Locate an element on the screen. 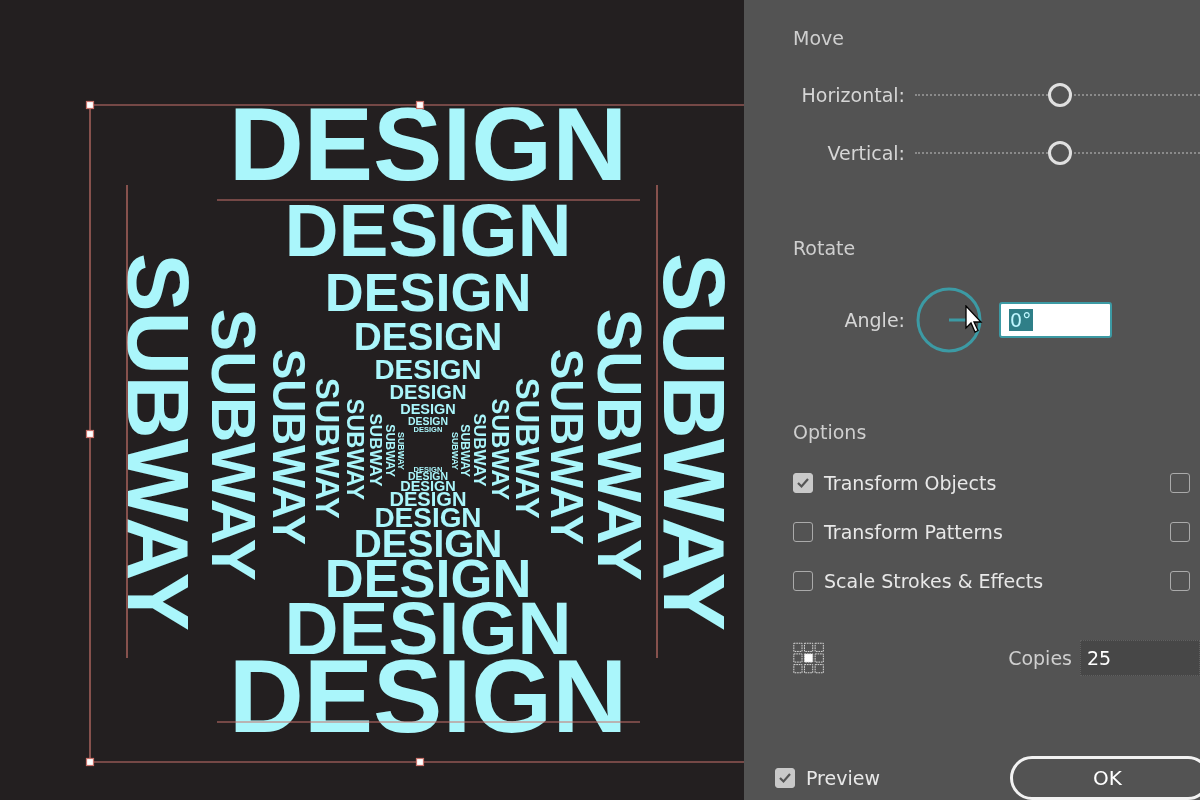 The width and height of the screenshot is (1200, 800). section-heading: Options is located at coordinates (830, 432).